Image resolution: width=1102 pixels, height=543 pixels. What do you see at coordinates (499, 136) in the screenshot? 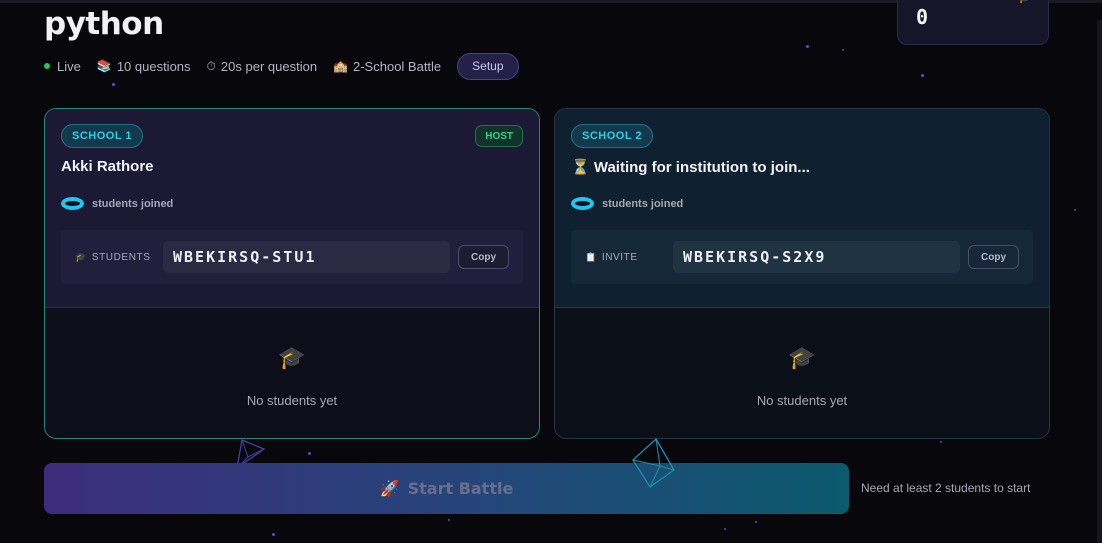
I see `host-badge: HOST` at bounding box center [499, 136].